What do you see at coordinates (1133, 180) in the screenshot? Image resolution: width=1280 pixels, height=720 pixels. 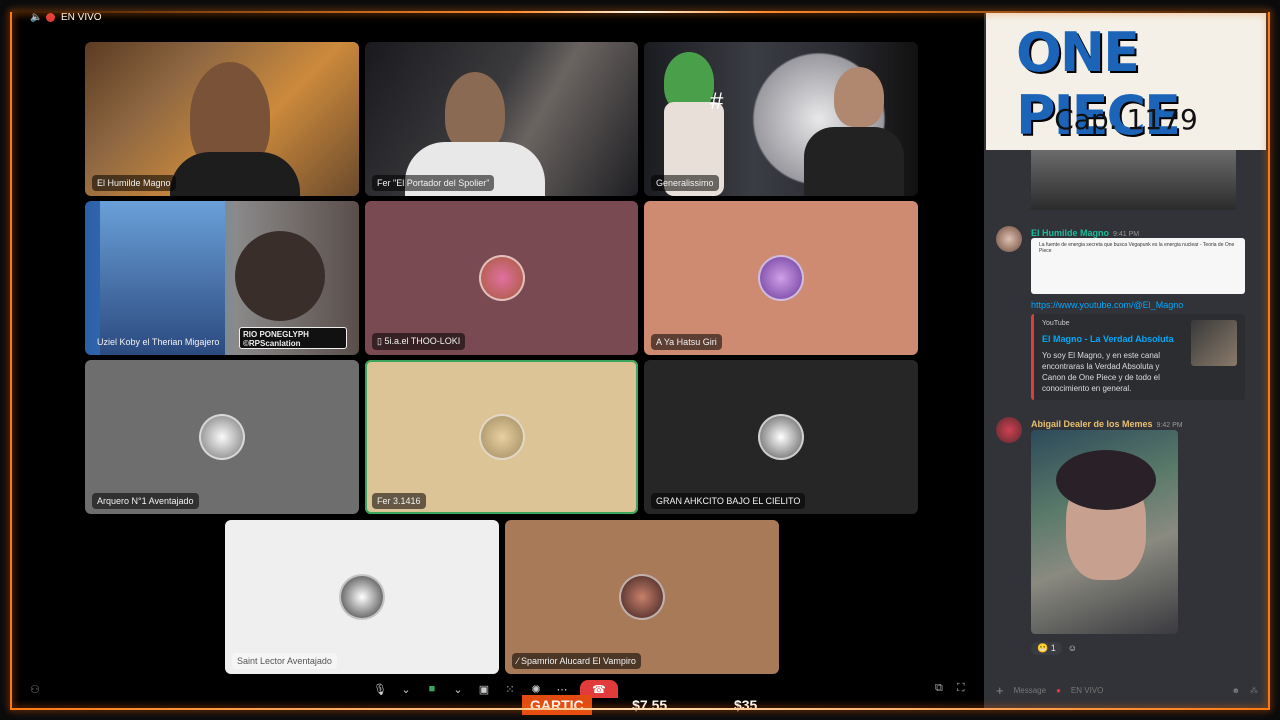 I see `manga-image` at bounding box center [1133, 180].